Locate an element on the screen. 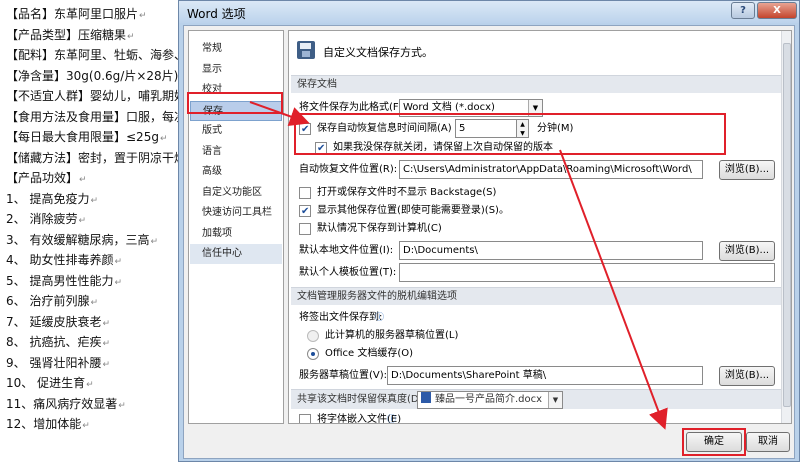  document-line-text: 8、 抗癌抗、疟疾 is located at coordinates (54, 342).